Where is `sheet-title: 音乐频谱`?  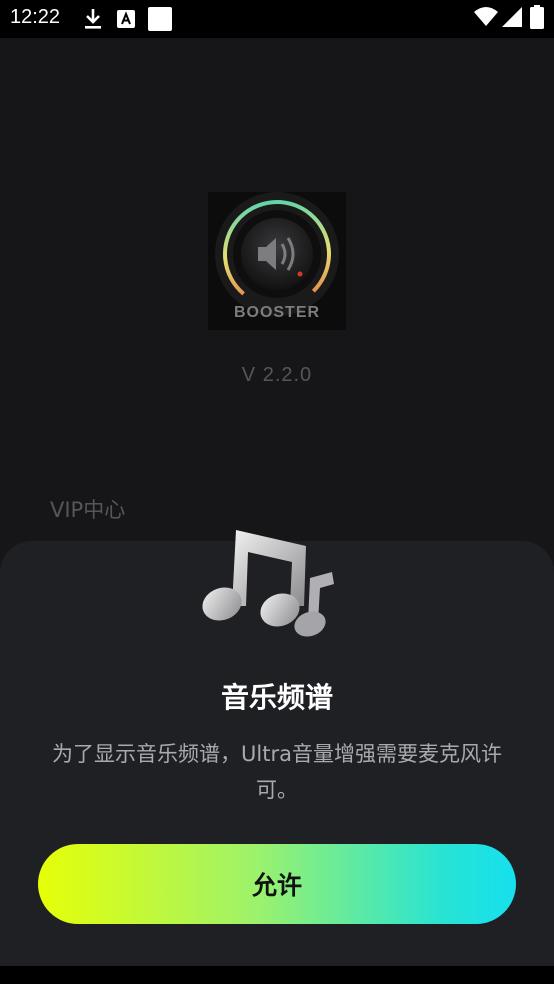
sheet-title: 音乐频谱 is located at coordinates (276, 697).